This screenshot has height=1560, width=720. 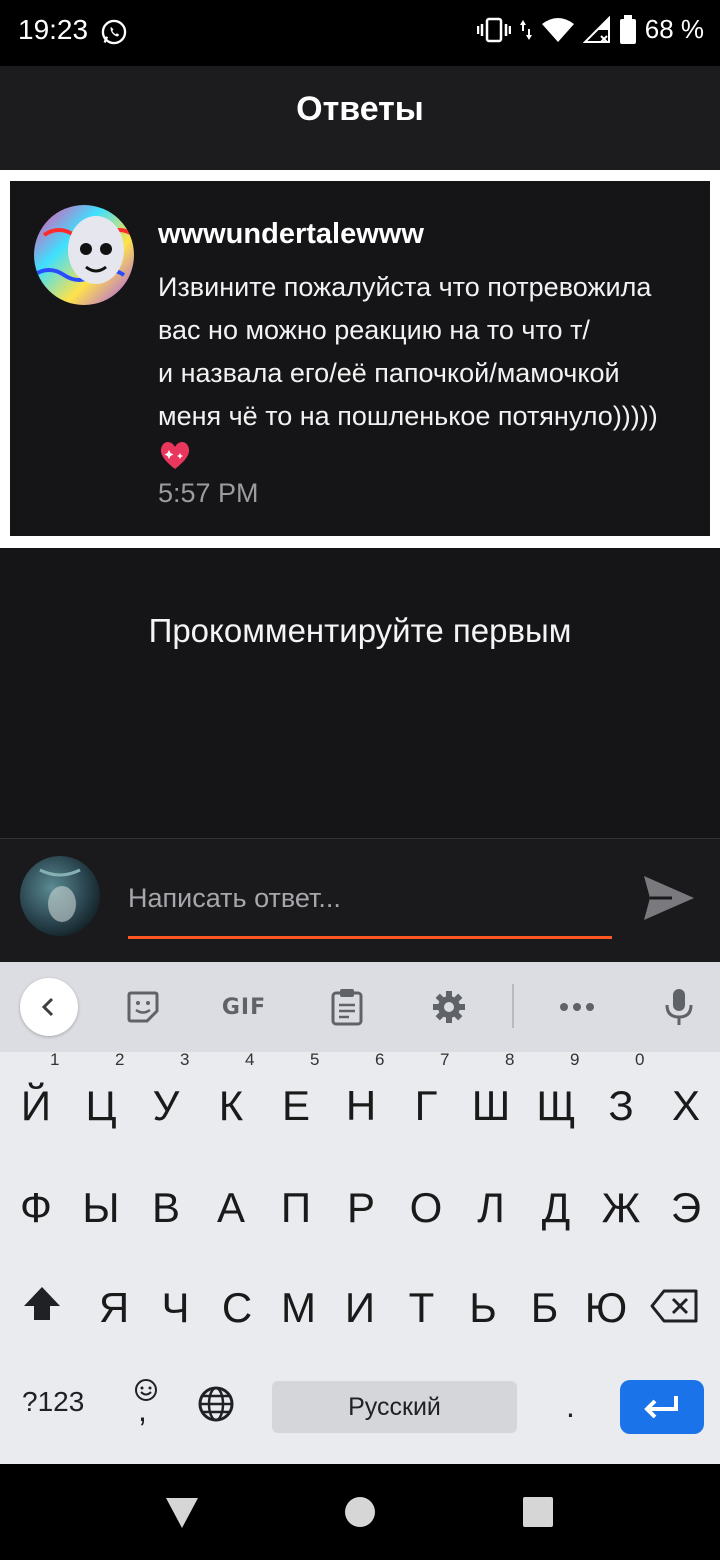 I want to click on keyboard-back-button, so click(x=49, y=1007).